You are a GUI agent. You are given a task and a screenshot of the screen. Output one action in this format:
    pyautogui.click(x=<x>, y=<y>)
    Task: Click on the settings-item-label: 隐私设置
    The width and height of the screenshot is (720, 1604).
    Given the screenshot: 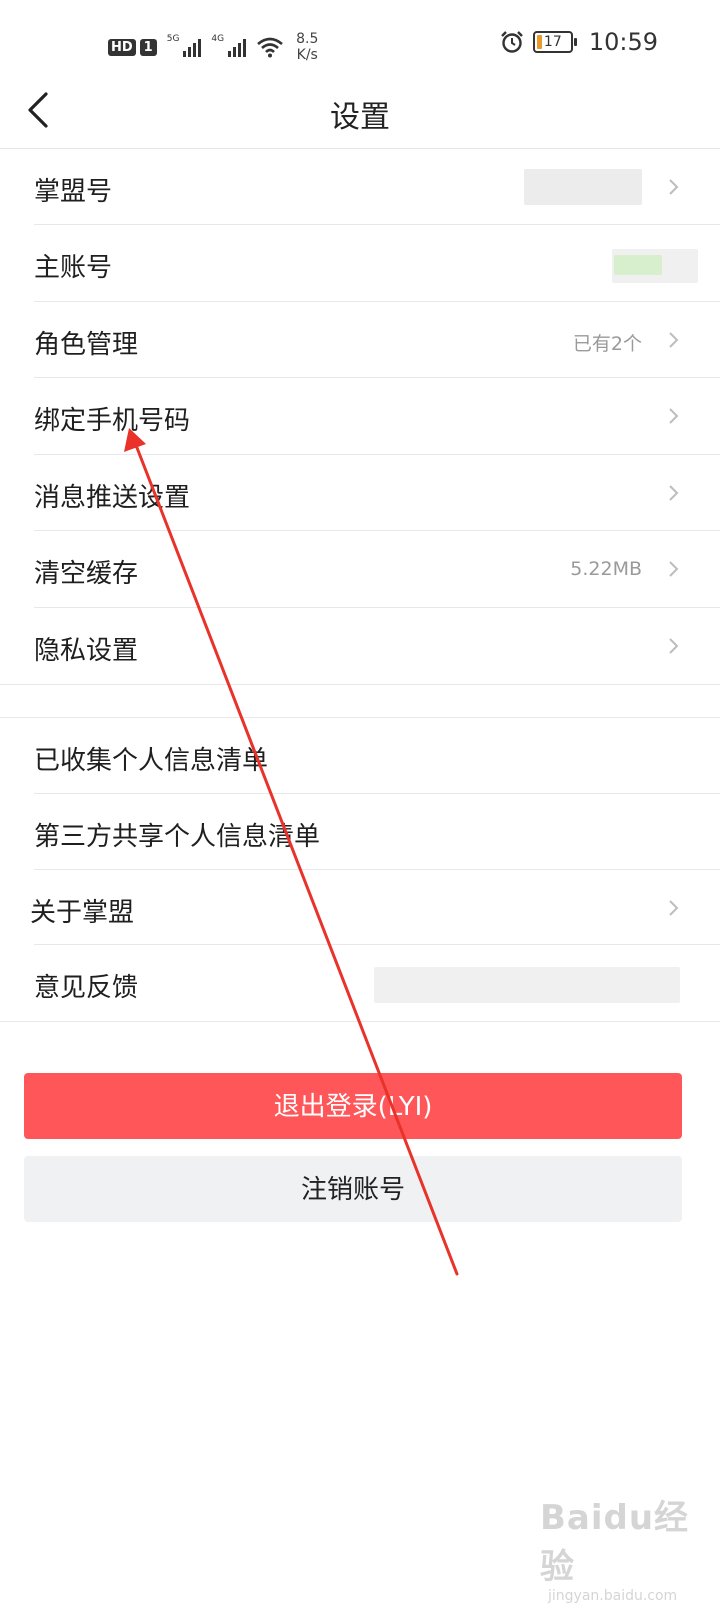 What is the action you would take?
    pyautogui.click(x=86, y=651)
    